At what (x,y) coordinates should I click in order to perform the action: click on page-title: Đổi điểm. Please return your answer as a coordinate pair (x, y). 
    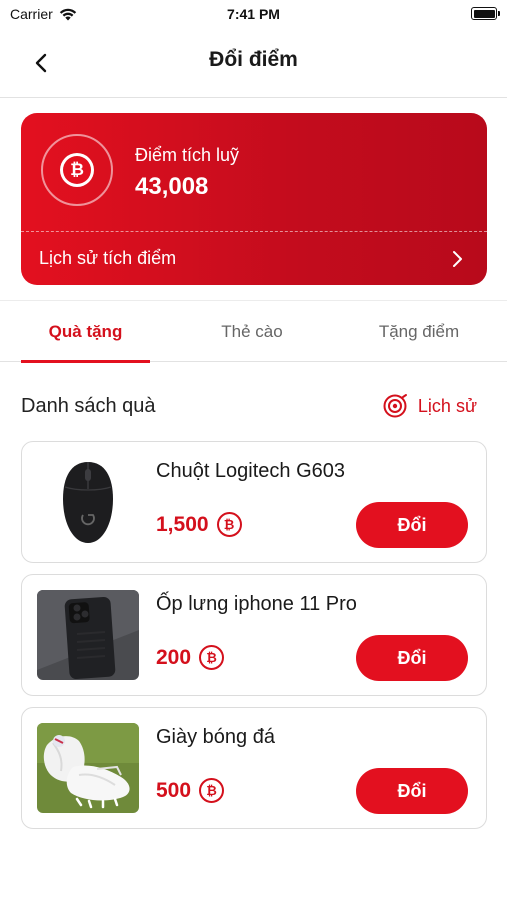
    Looking at the image, I should click on (253, 59).